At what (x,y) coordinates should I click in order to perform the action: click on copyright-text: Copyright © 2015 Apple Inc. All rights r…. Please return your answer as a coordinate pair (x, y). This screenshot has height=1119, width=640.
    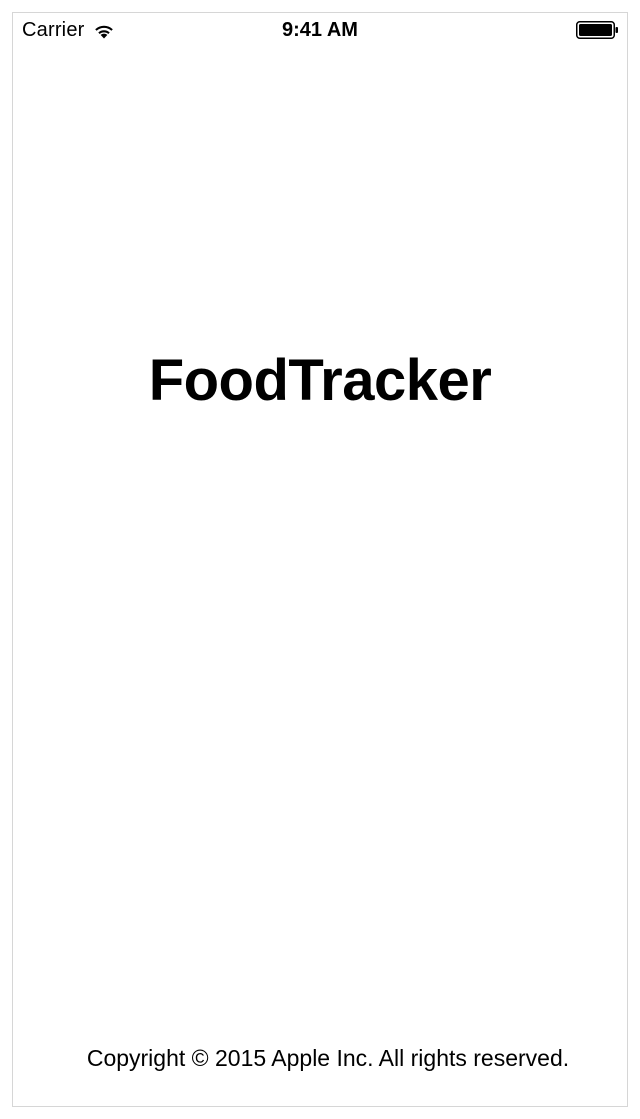
    Looking at the image, I should click on (328, 1058).